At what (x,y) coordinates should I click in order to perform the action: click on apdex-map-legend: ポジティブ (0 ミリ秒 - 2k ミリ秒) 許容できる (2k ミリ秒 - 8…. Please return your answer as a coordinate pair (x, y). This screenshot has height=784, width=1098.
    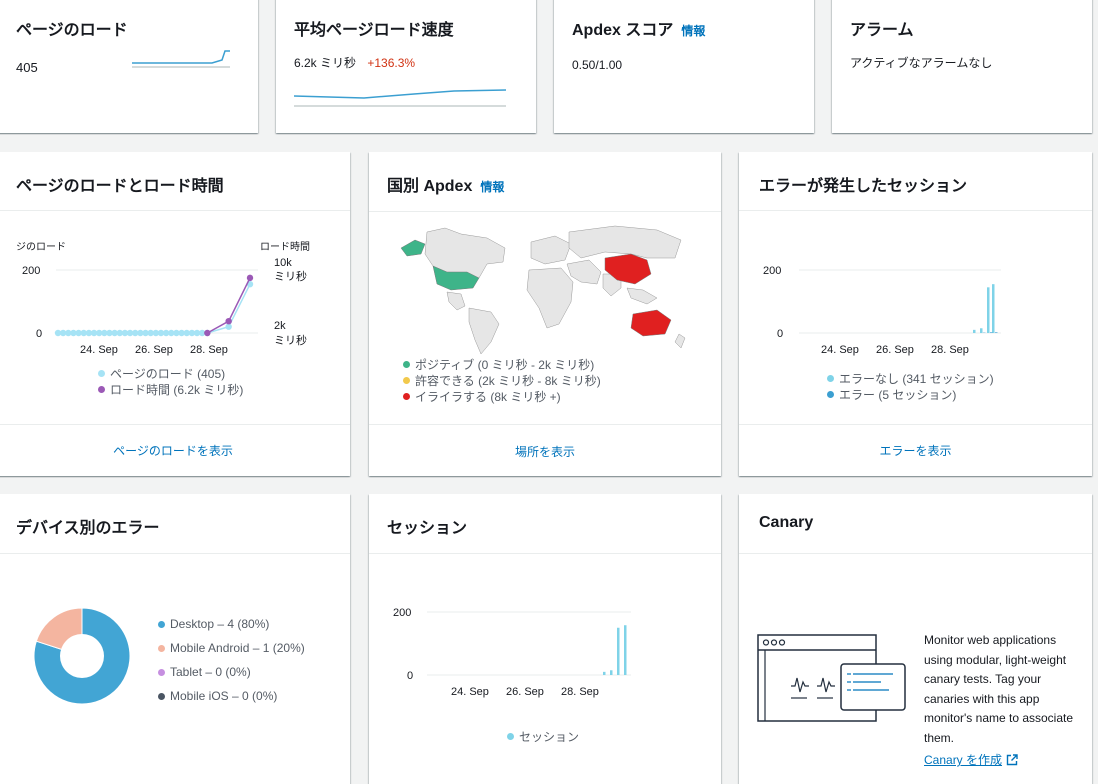
    Looking at the image, I should click on (502, 380).